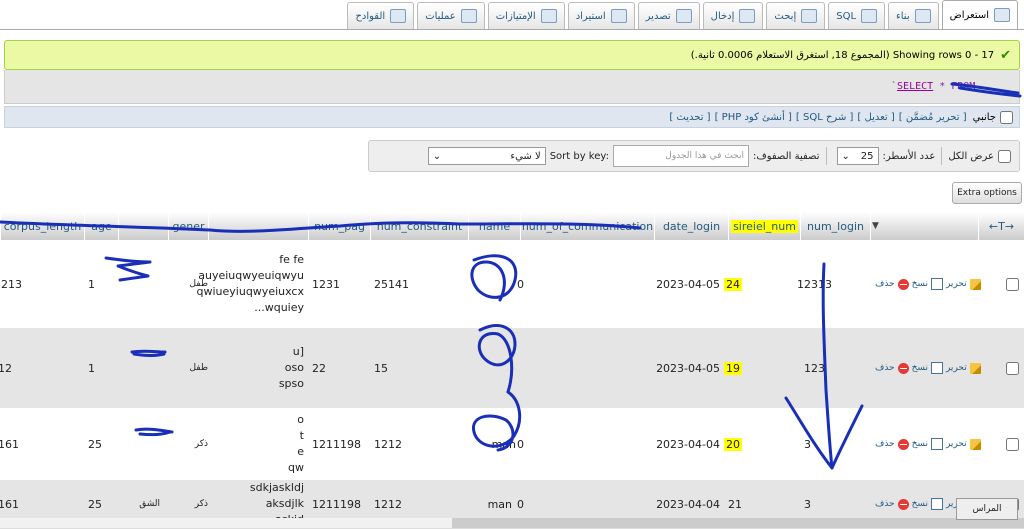 This screenshot has width=1024, height=529. Describe the element at coordinates (618, 16) in the screenshot. I see `import-icon` at that location.